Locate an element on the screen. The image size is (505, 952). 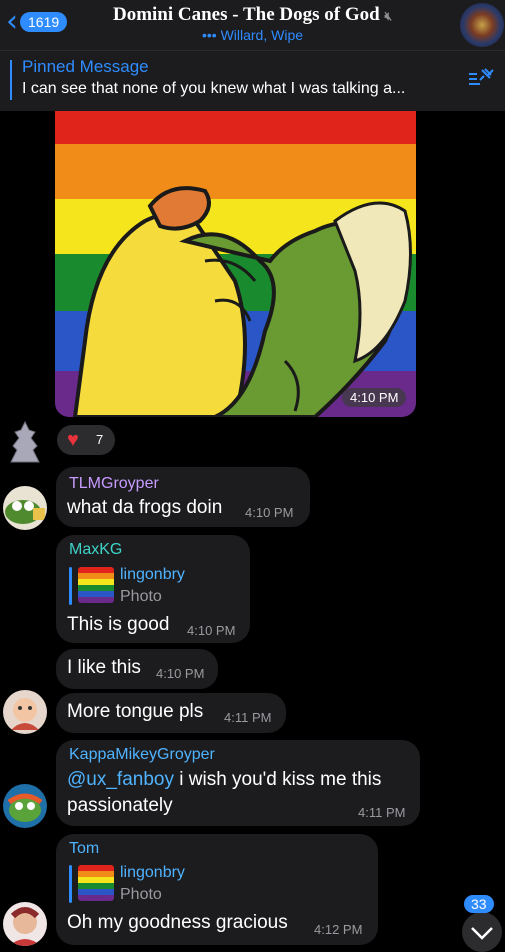
message-bubble: TLMGroyper what da frogs doin 4:10 PM is located at coordinates (183, 497).